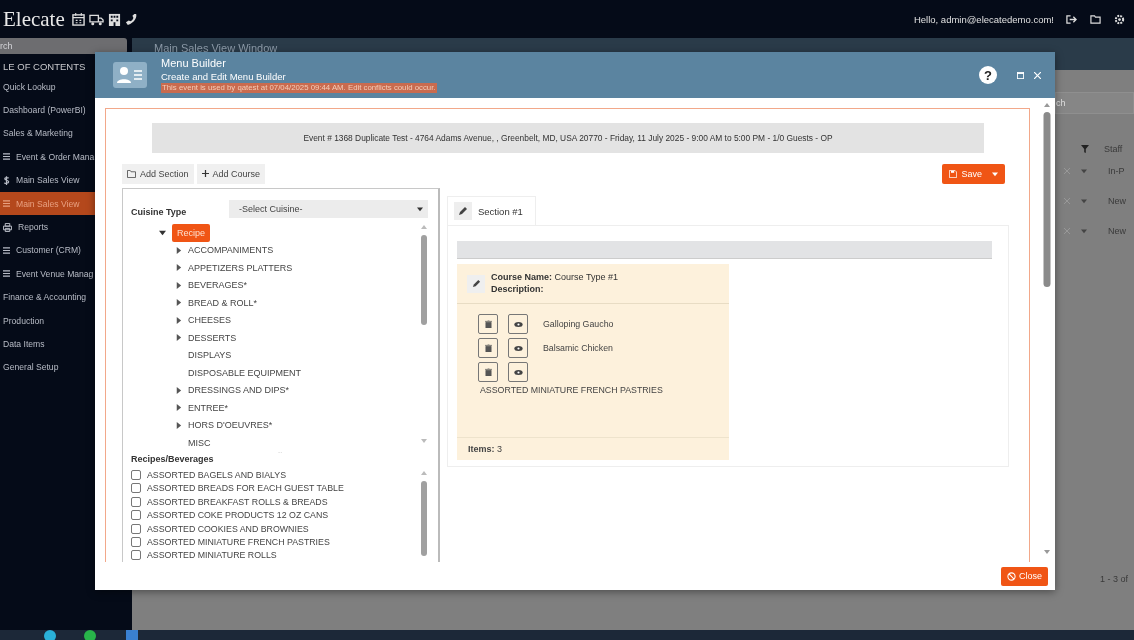 This screenshot has height=640, width=1134. What do you see at coordinates (1020, 75) in the screenshot?
I see `maximize-icon` at bounding box center [1020, 75].